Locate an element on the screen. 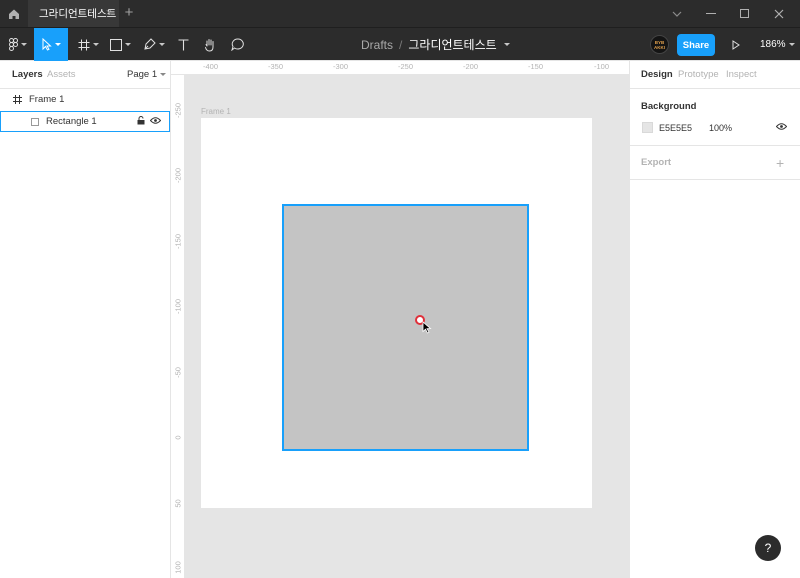 The width and height of the screenshot is (800, 578). file-name: 그라디언트테스트 is located at coordinates (452, 44).